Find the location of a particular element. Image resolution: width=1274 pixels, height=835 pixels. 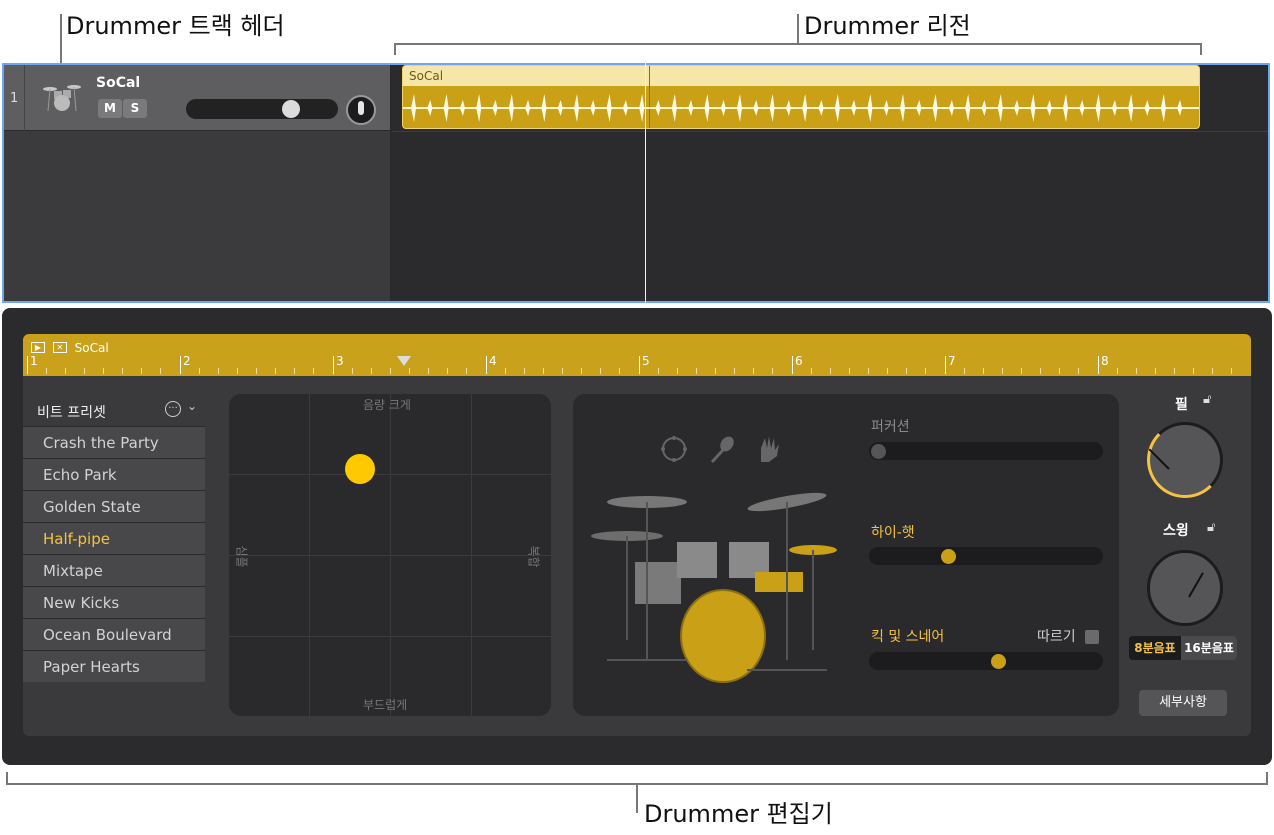

track-name: SoCal is located at coordinates (118, 83).